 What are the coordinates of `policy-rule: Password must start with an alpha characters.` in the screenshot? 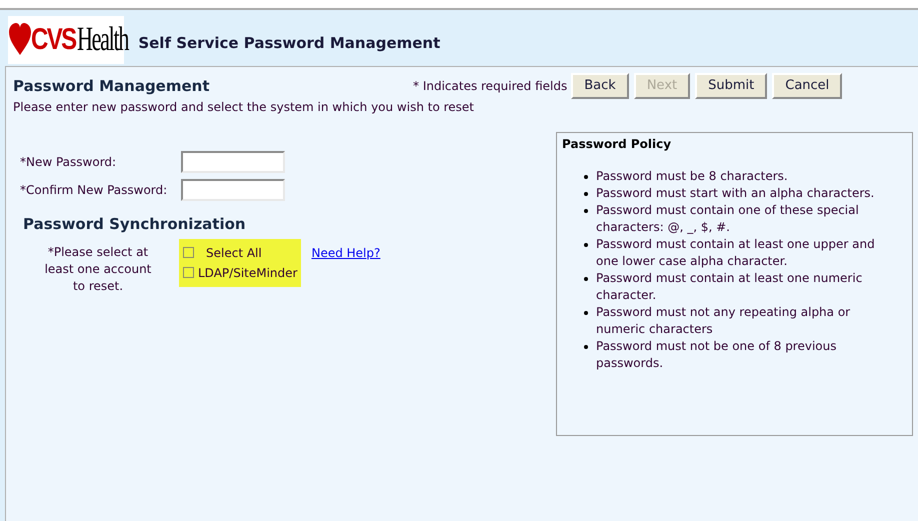 It's located at (736, 193).